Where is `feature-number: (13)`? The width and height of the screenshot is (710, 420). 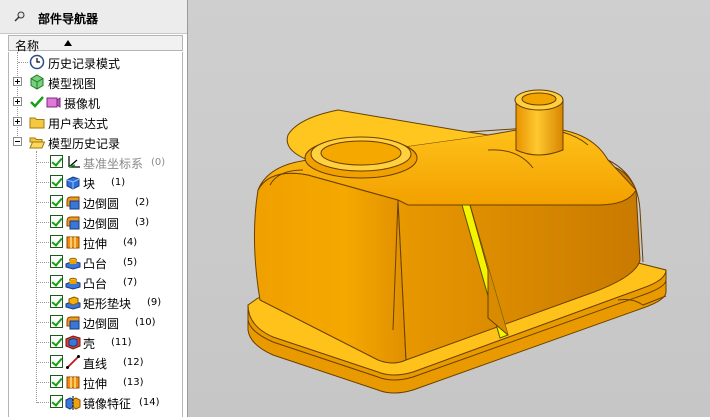 feature-number: (13) is located at coordinates (133, 382).